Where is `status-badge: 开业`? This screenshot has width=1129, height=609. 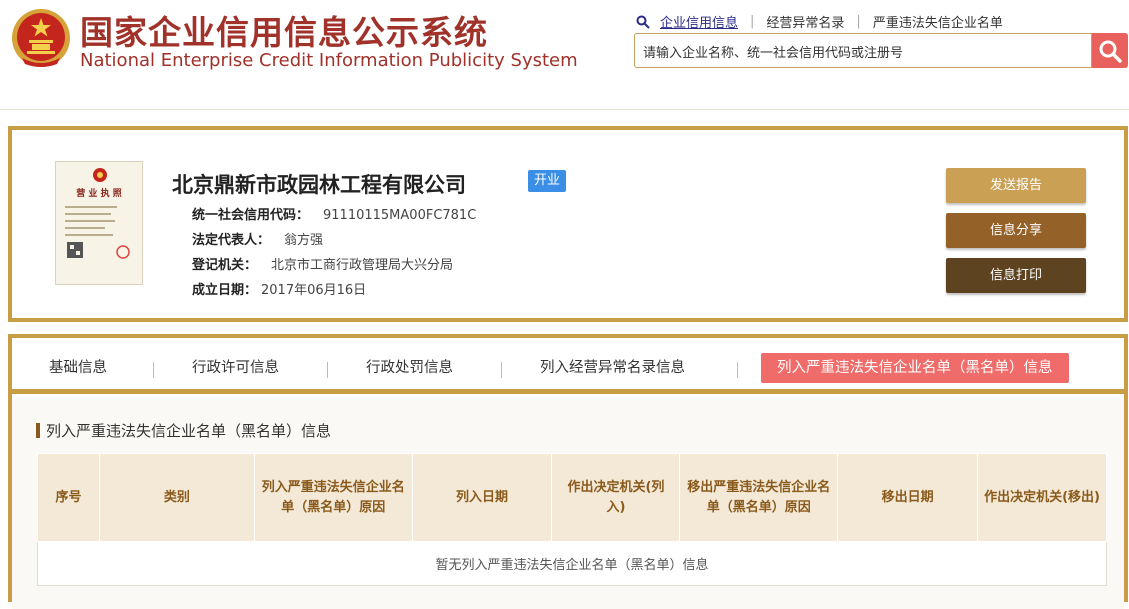
status-badge: 开业 is located at coordinates (547, 181).